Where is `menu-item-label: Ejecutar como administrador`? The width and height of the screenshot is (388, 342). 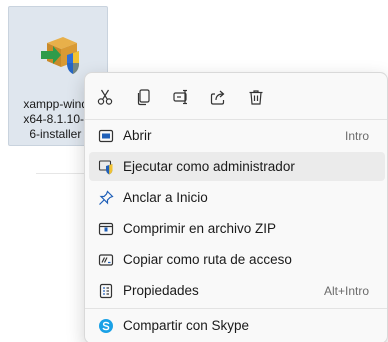 menu-item-label: Ejecutar como administrador is located at coordinates (209, 166).